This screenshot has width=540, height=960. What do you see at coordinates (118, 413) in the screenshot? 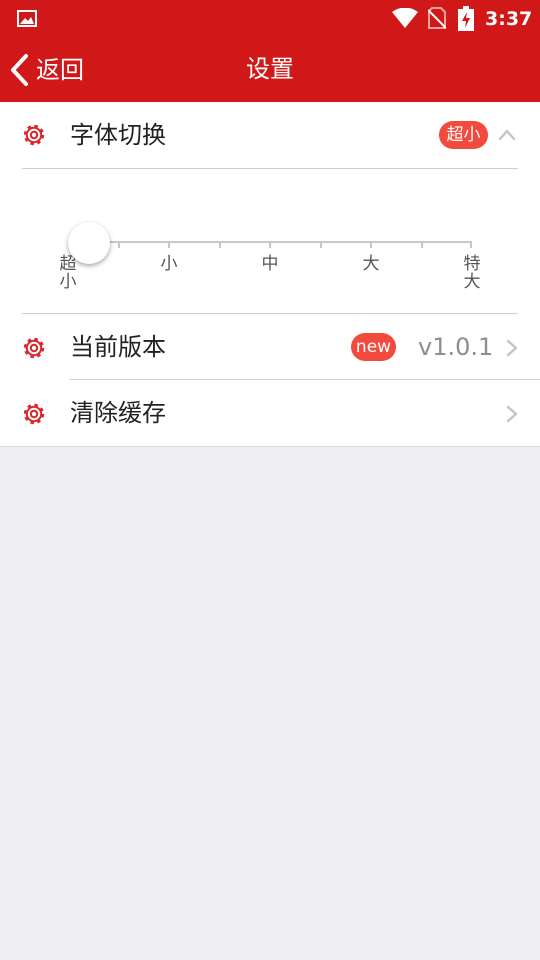
I see `clear-cache-label: 清除缓存` at bounding box center [118, 413].